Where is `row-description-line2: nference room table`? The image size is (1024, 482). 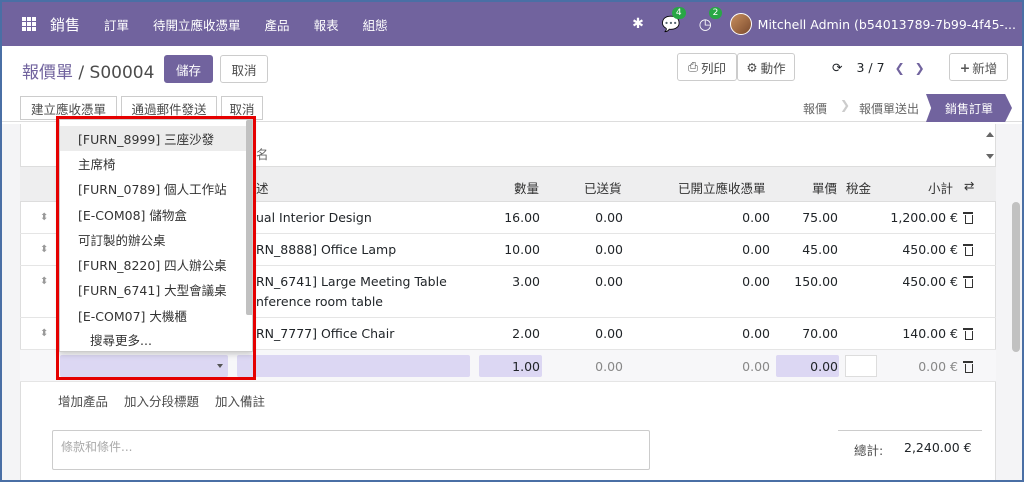 row-description-line2: nference room table is located at coordinates (319, 301).